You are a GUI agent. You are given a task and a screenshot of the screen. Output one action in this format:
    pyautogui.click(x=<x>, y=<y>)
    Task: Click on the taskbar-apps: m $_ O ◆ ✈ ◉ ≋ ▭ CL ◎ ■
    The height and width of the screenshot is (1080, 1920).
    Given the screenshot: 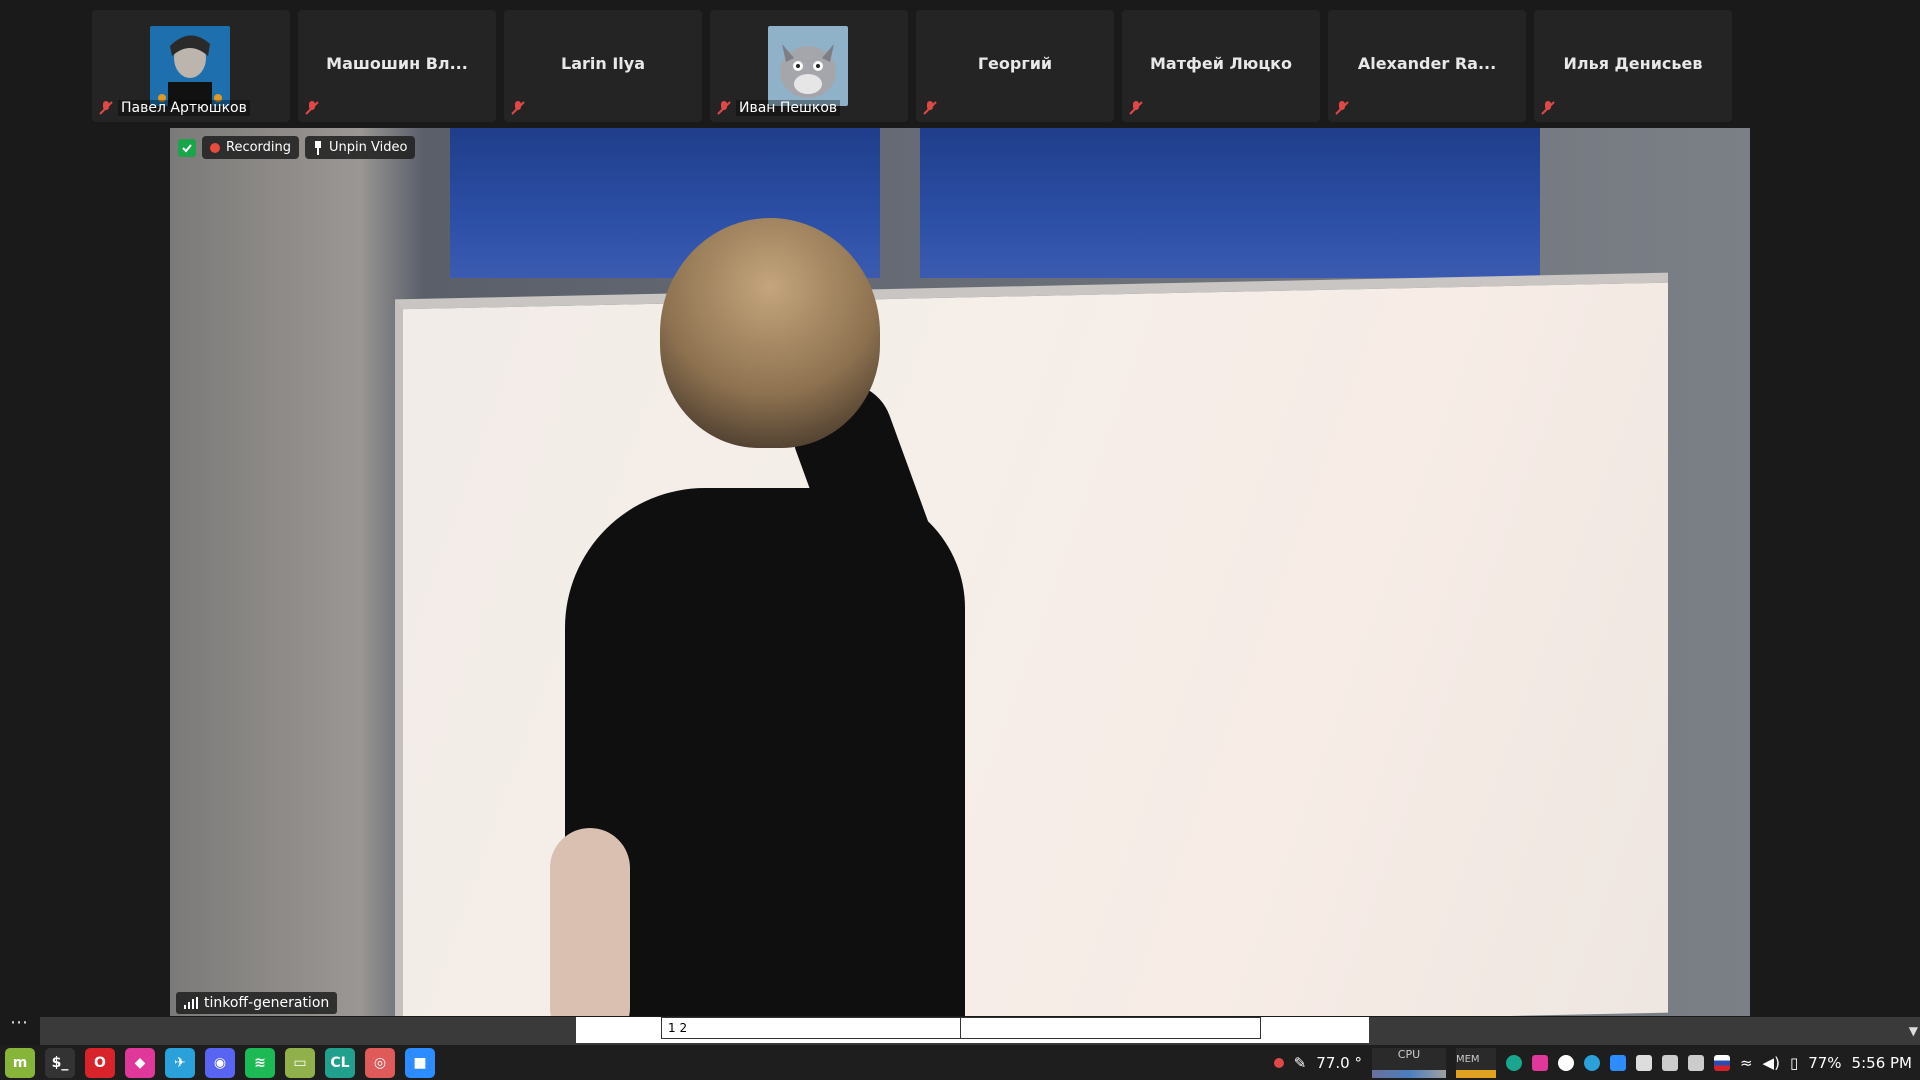 What is the action you would take?
    pyautogui.click(x=220, y=1062)
    